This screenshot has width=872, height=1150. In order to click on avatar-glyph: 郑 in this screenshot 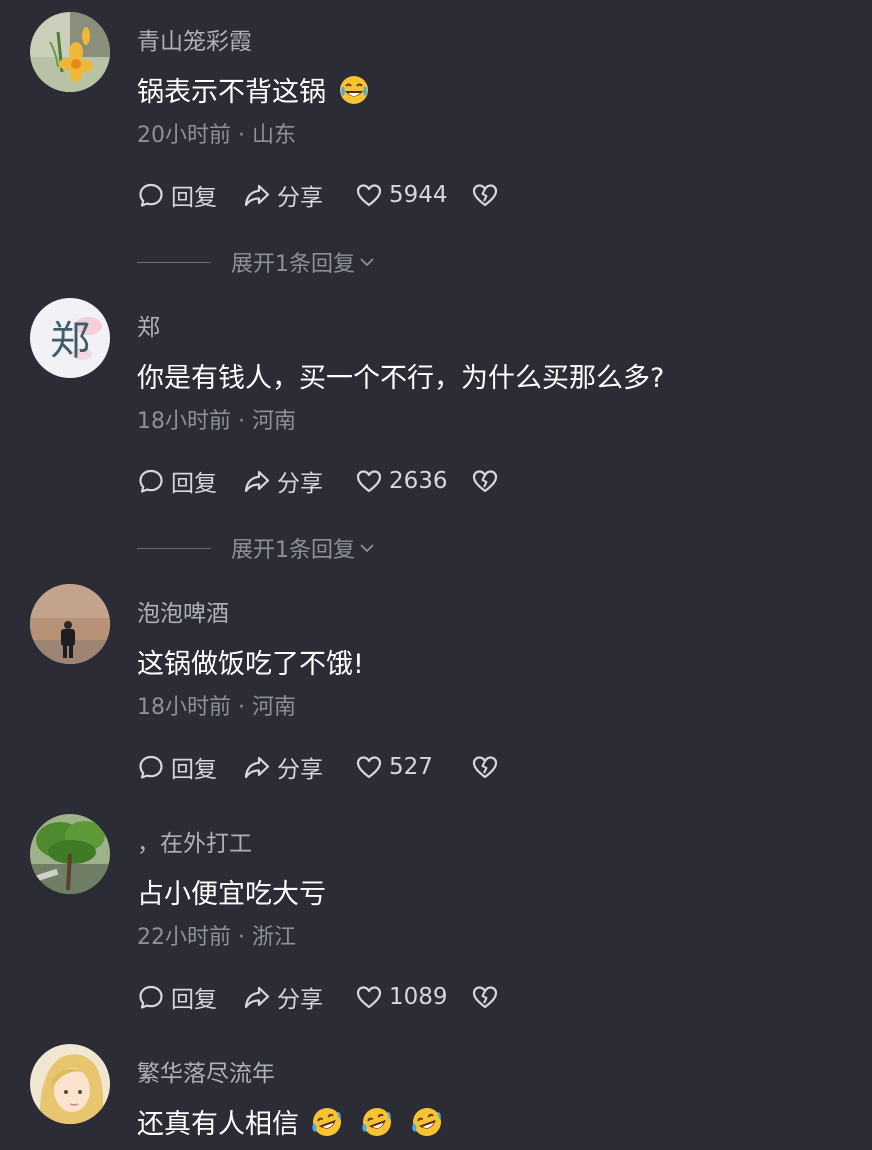, I will do `click(70, 341)`.